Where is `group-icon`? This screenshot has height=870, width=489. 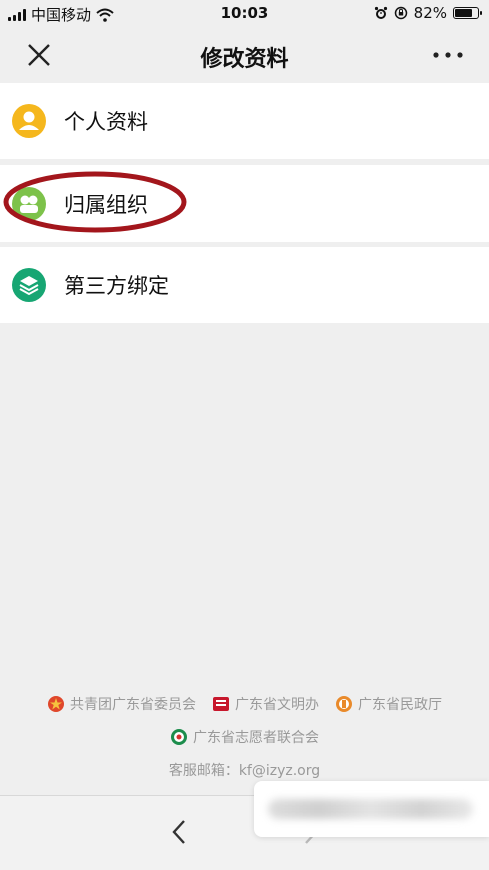
group-icon is located at coordinates (29, 203).